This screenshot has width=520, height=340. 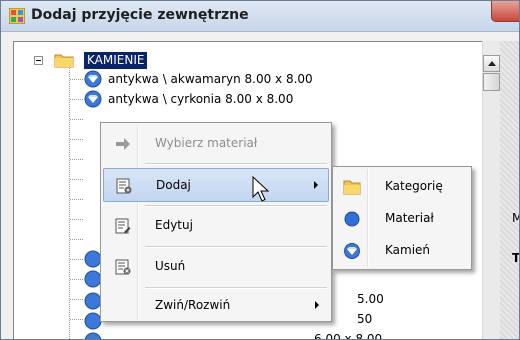 I want to click on arrow-right-icon, so click(x=123, y=144).